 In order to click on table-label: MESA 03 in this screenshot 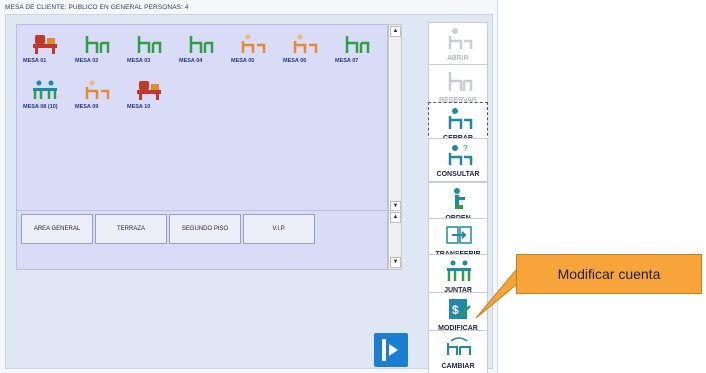, I will do `click(139, 61)`.